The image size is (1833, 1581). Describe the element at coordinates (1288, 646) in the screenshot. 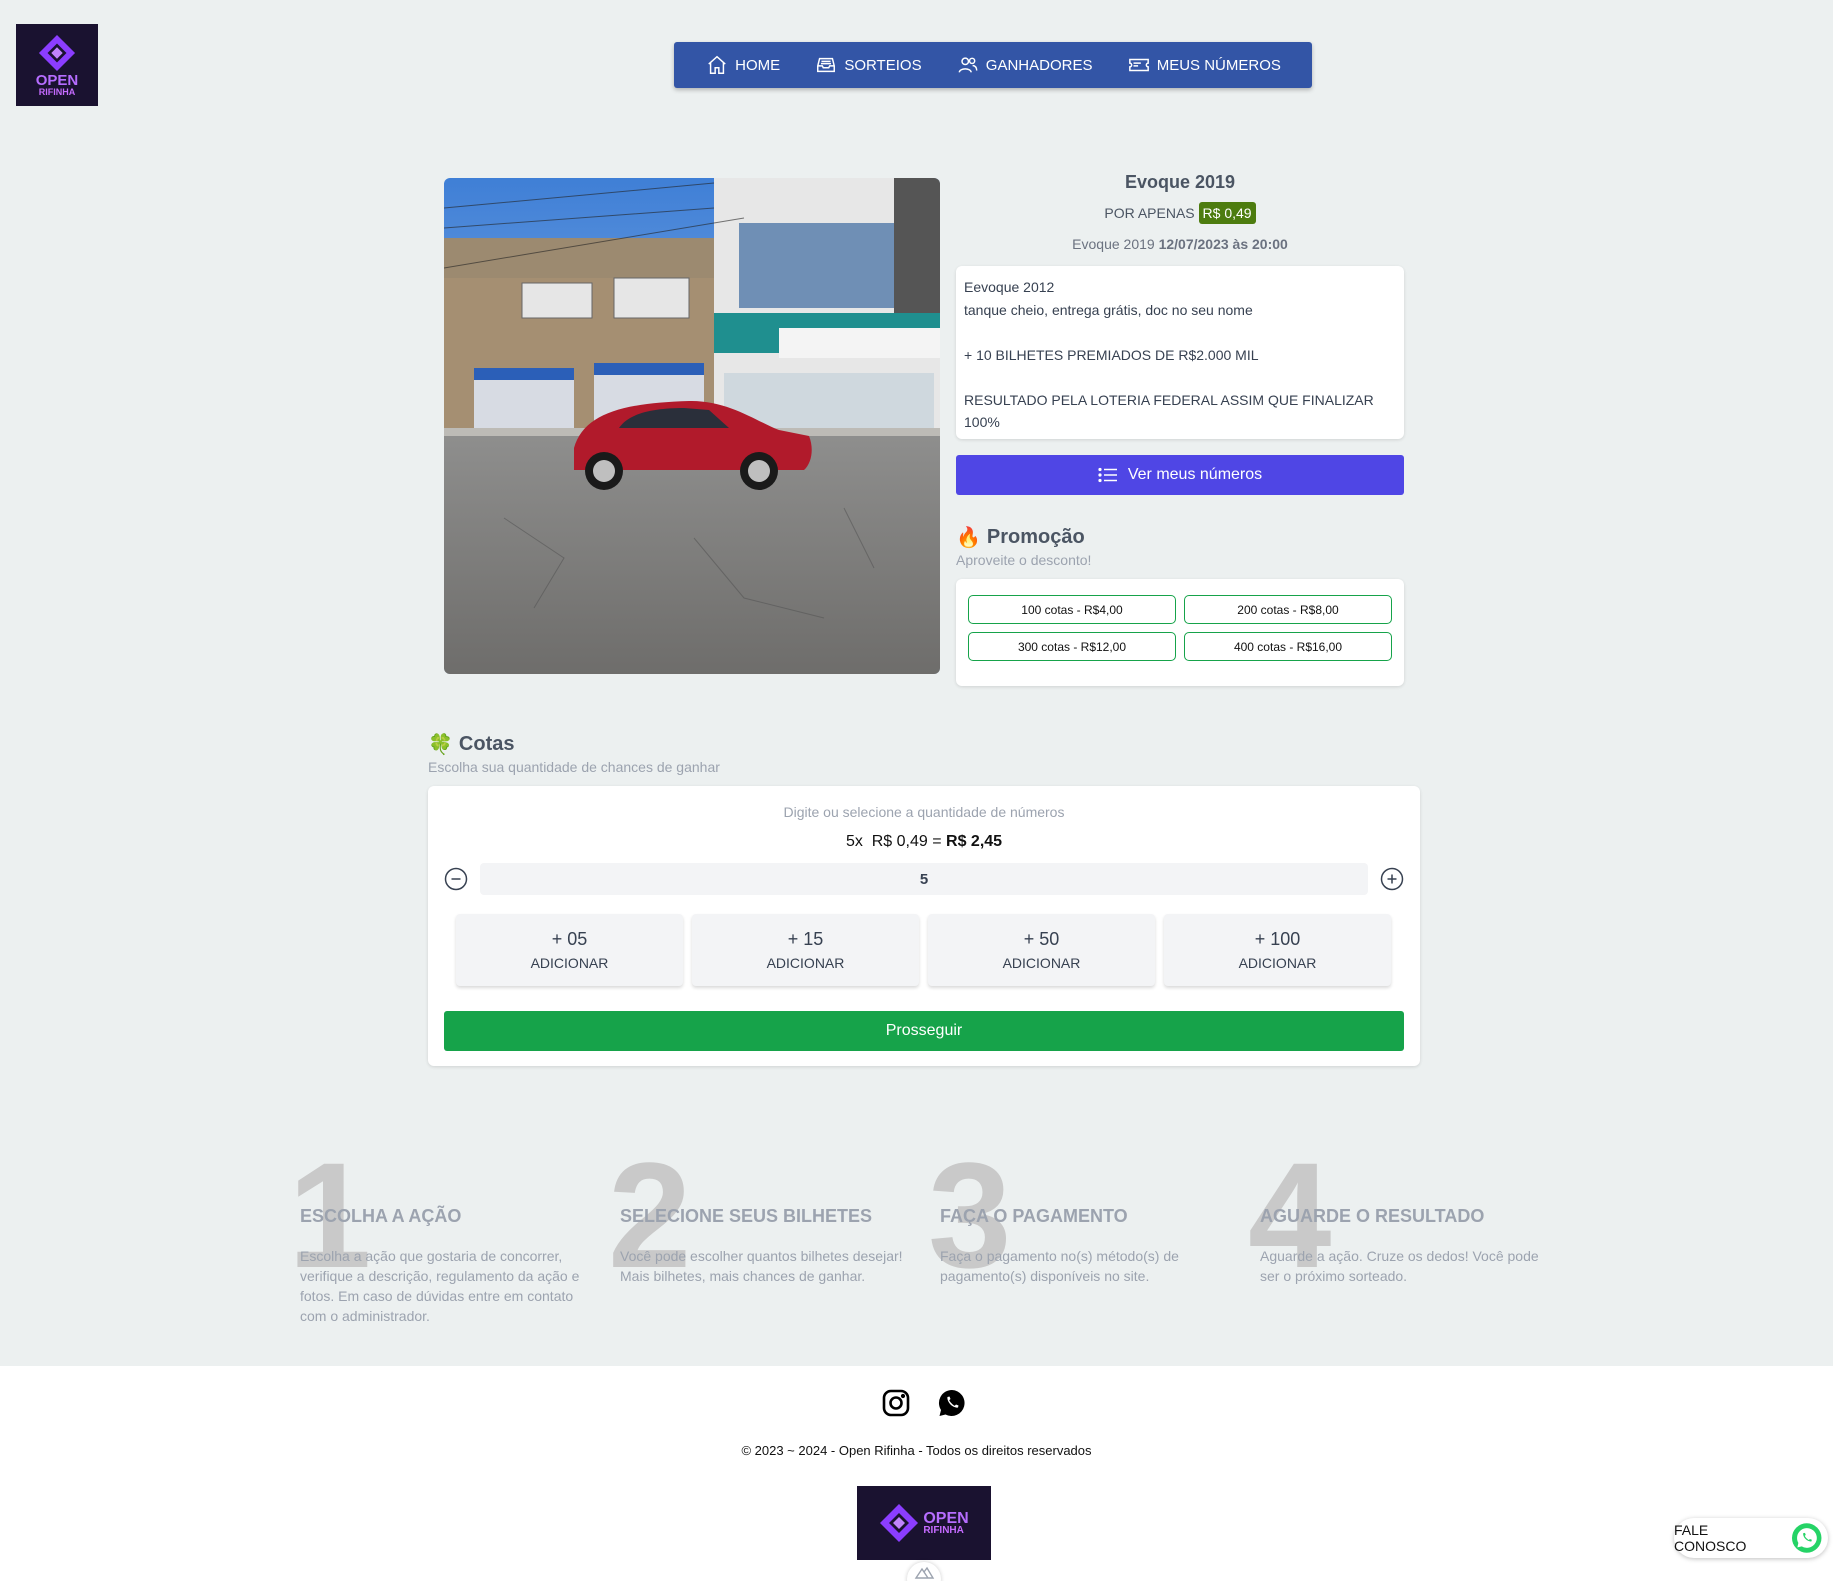

I see `promo-option-400: 400 cotas - R$16,00` at that location.